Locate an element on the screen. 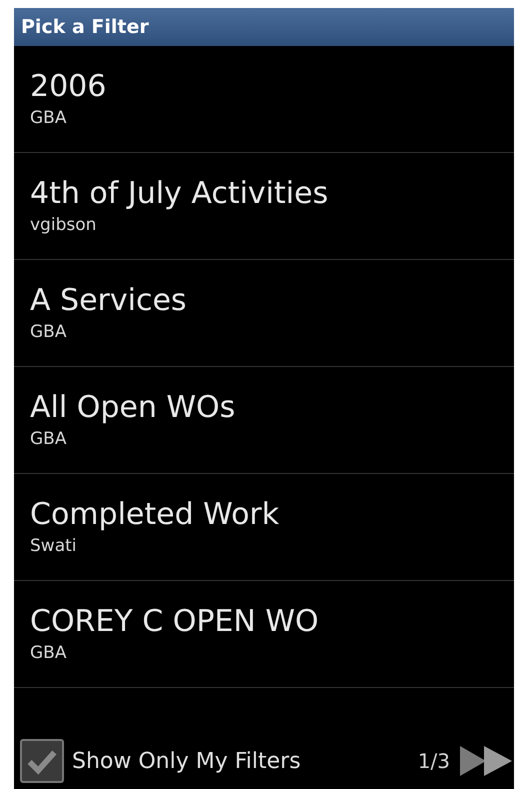 This screenshot has height=789, width=515. filter-item: COREY C OPEN WO GBA is located at coordinates (264, 634).